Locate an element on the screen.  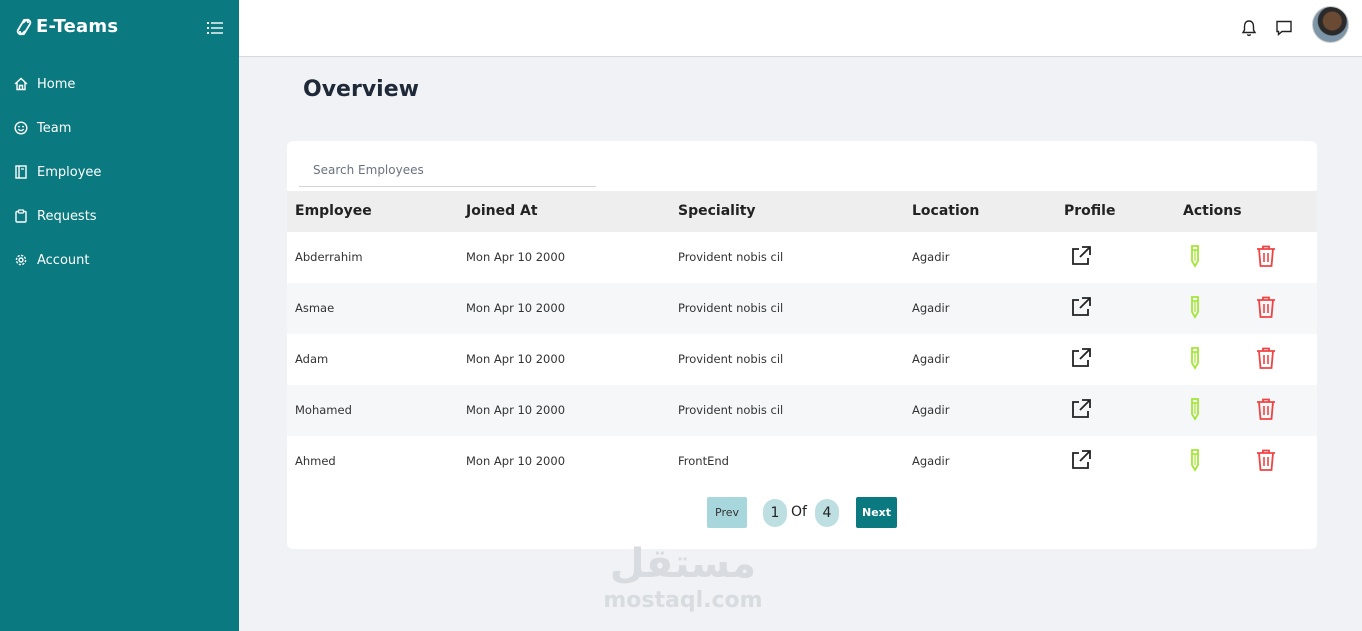
sidebar-item-label: Requests is located at coordinates (67, 216).